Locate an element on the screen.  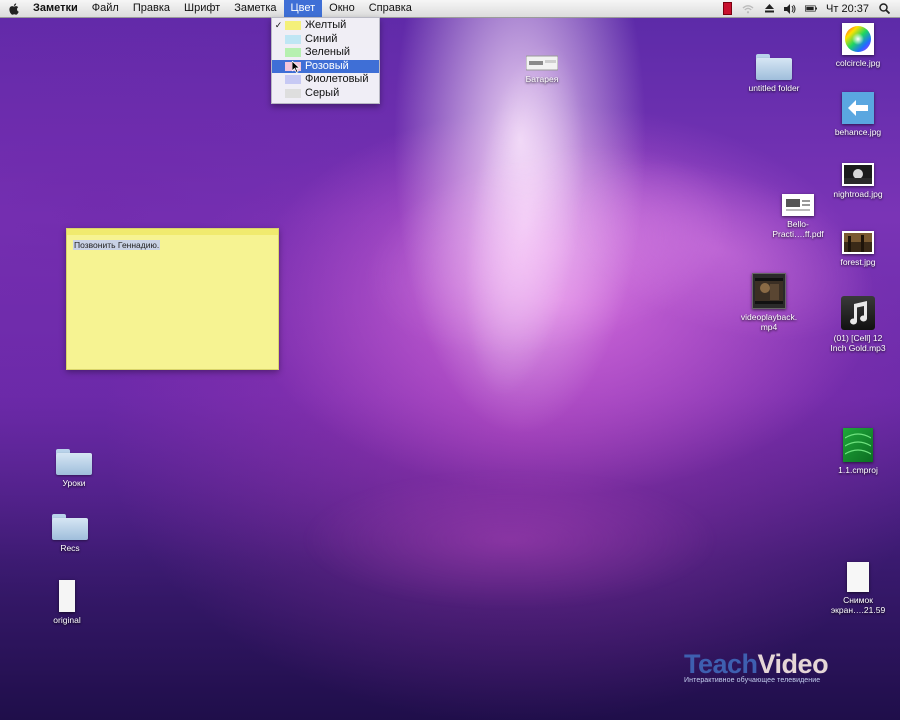
desktop-icon-recs: Recs is located at coordinates (70, 533).